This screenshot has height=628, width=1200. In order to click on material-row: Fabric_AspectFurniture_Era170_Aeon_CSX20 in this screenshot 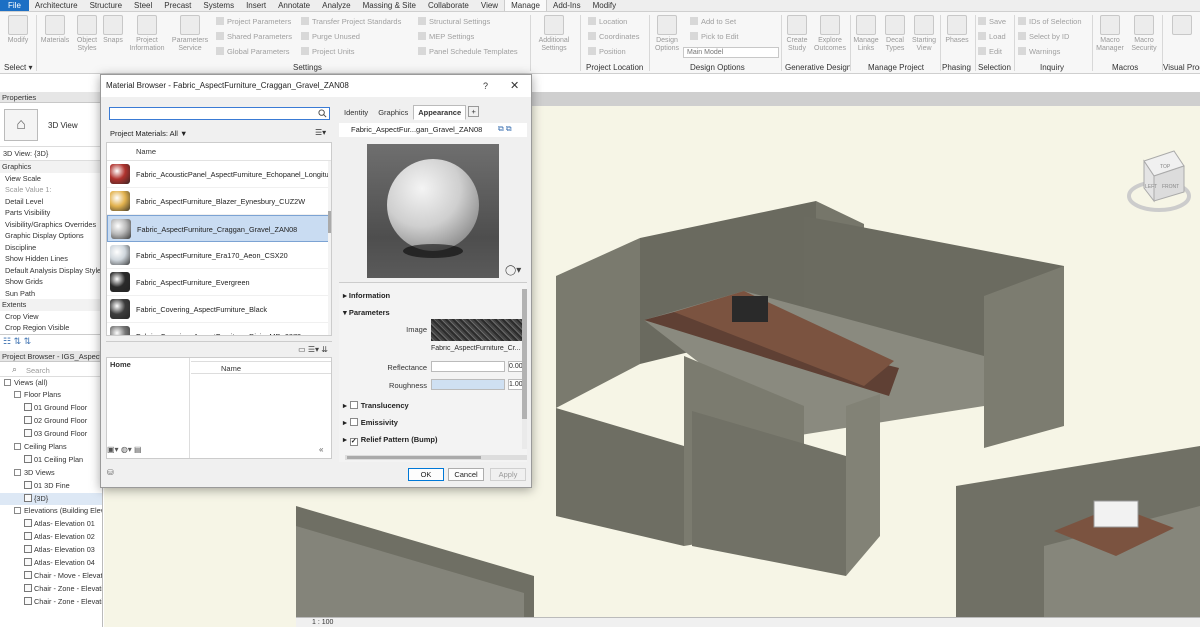, I will do `click(219, 255)`.